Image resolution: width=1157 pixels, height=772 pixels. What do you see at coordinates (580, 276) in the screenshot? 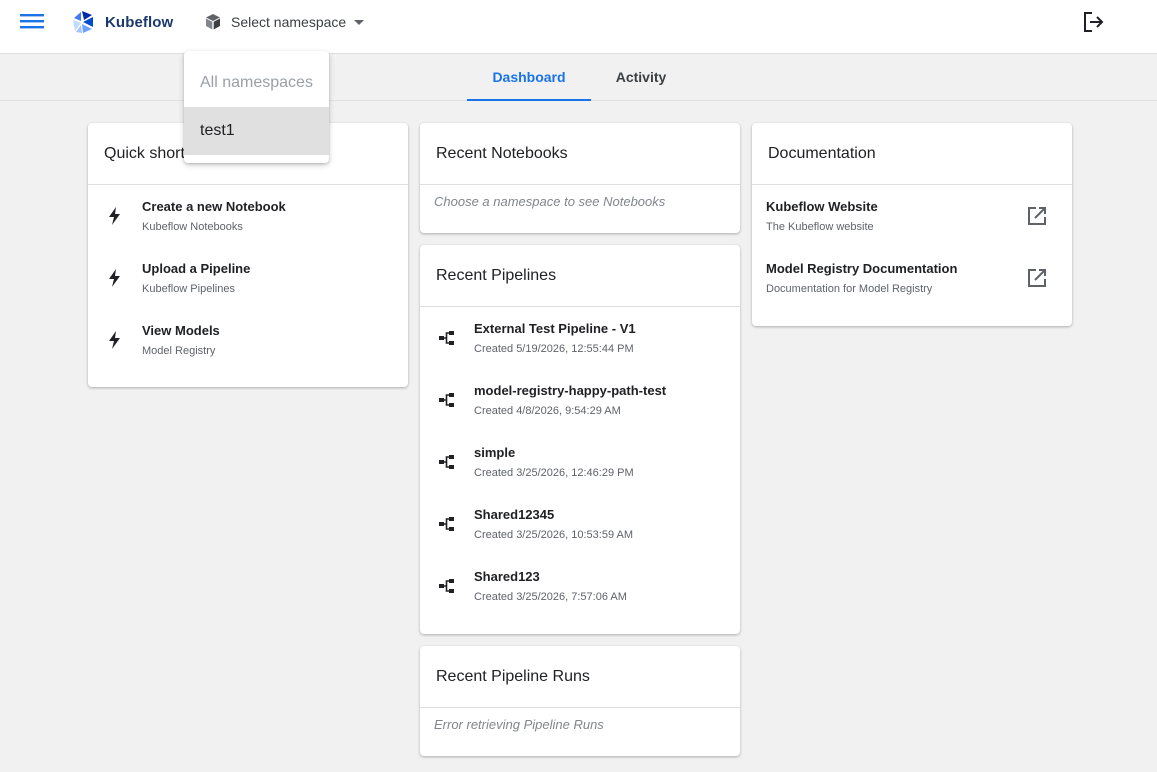
I see `card-title: Recent Pipelines` at bounding box center [580, 276].